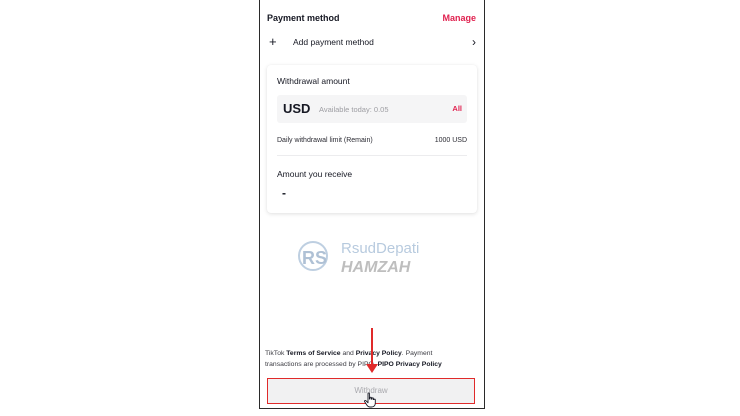 The width and height of the screenshot is (740, 416). What do you see at coordinates (314, 258) in the screenshot?
I see `watermark-logo-text: RS` at bounding box center [314, 258].